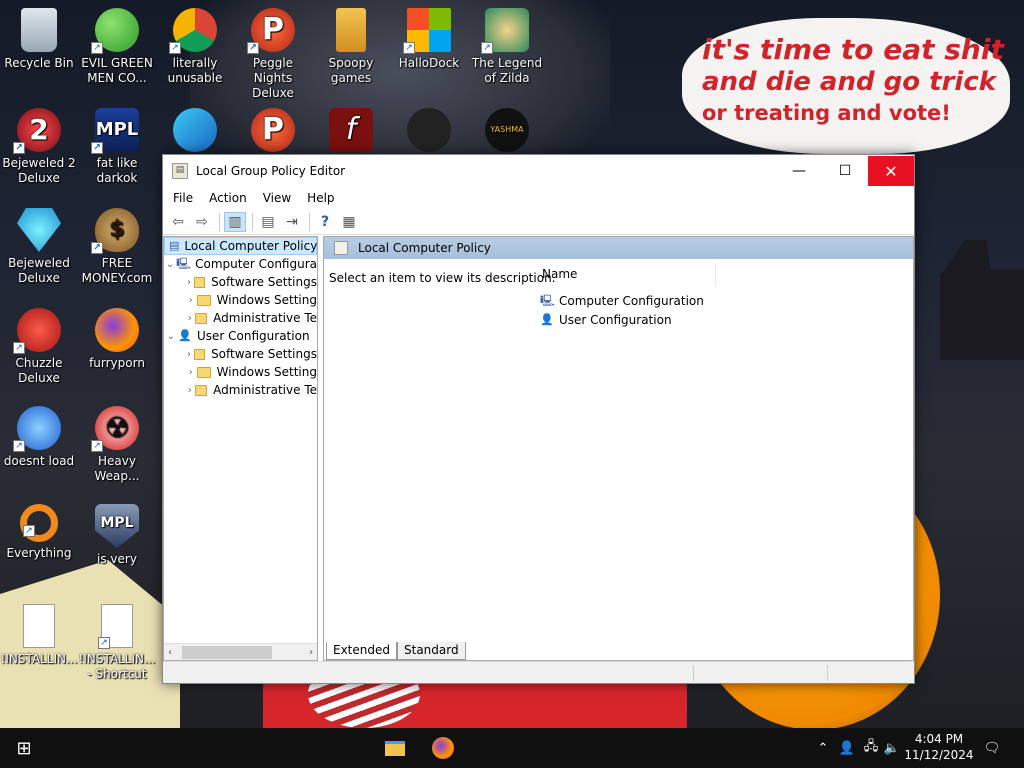 This screenshot has width=1024, height=768. I want to click on show-tree-icon: ▥, so click(235, 221).